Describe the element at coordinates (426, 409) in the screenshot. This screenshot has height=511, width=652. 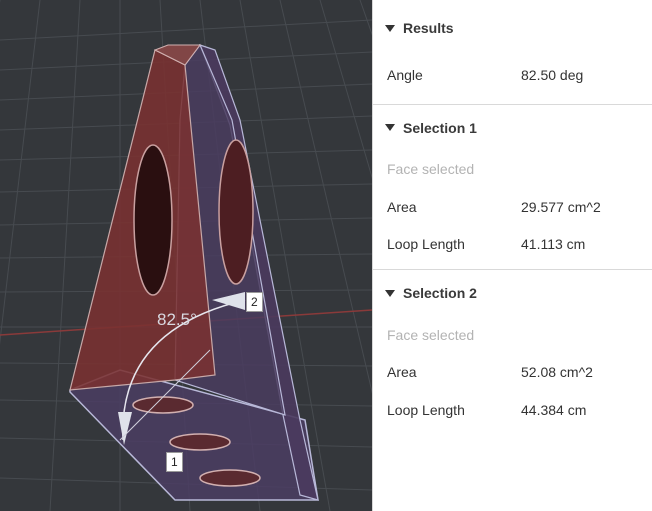
I see `selection-2-loop-label: Loop Length` at that location.